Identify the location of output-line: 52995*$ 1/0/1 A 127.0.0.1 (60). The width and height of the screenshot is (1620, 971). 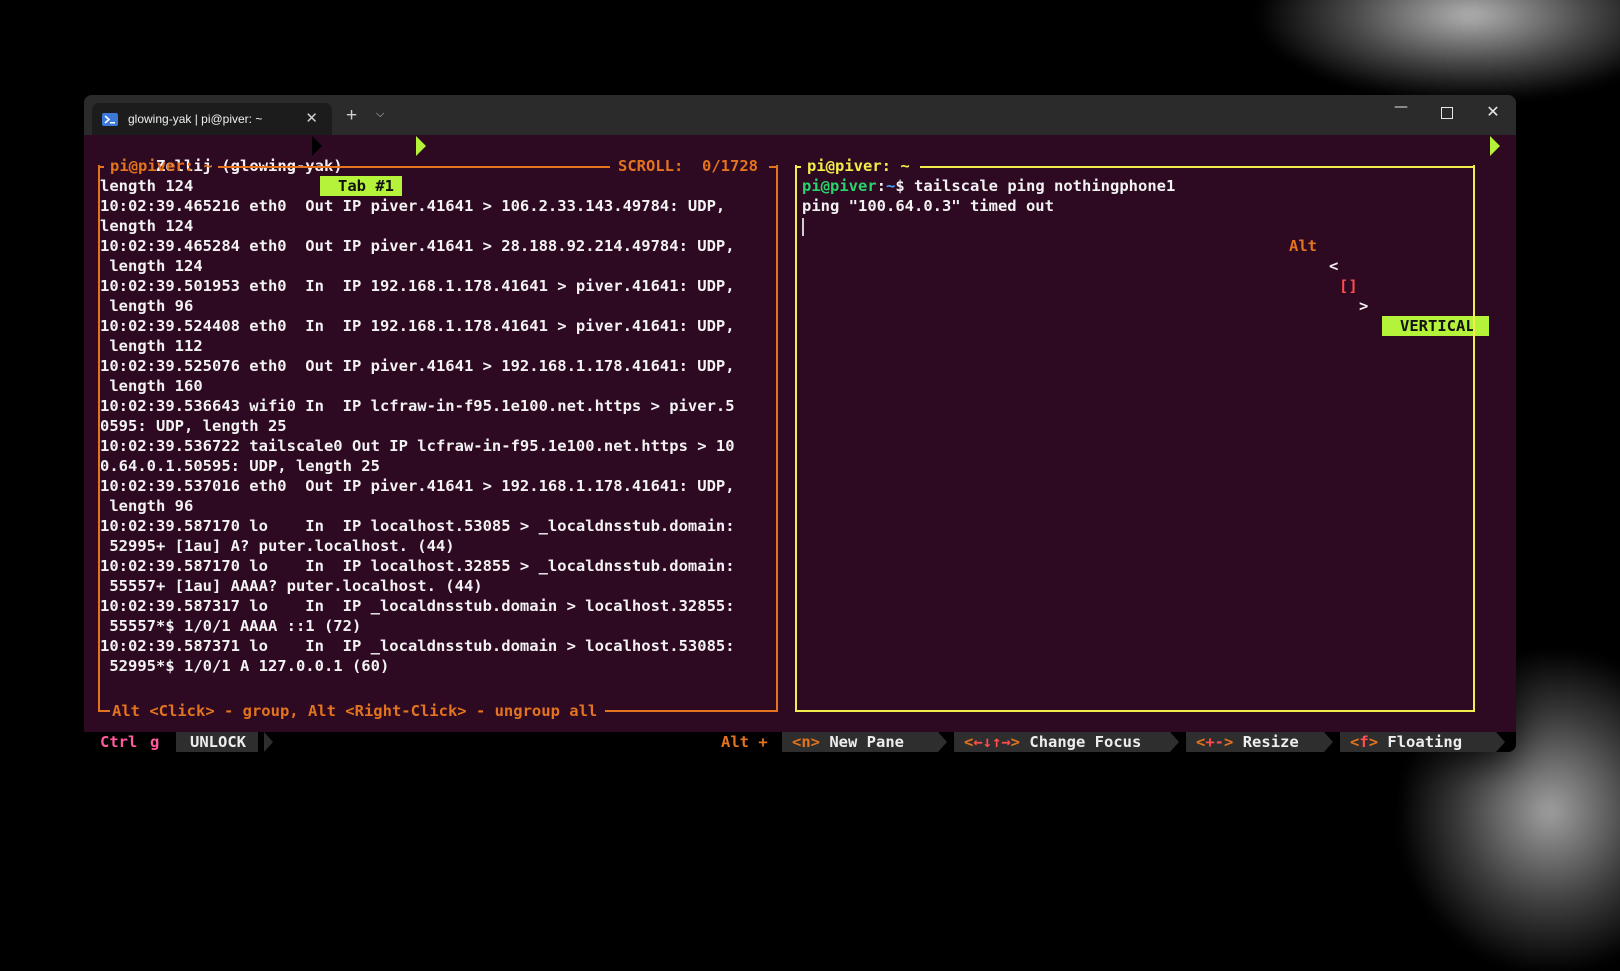
(245, 666).